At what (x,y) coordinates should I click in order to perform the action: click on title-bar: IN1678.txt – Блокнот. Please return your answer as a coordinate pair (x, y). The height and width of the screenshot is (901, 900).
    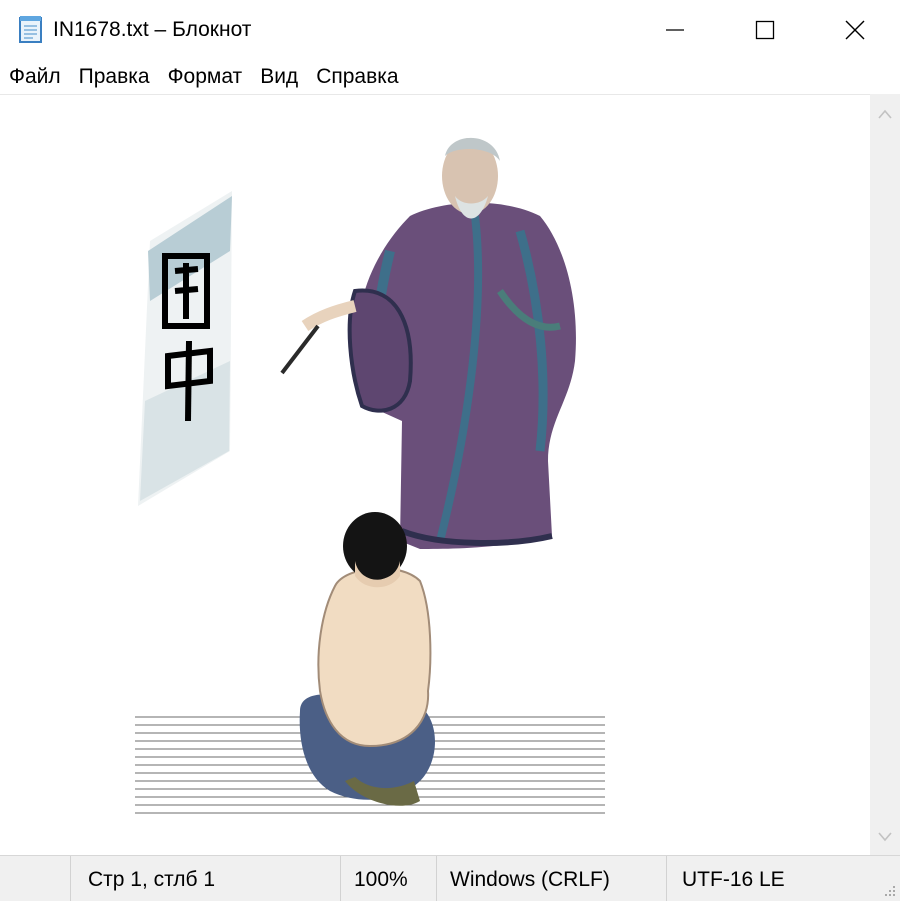
    Looking at the image, I should click on (450, 30).